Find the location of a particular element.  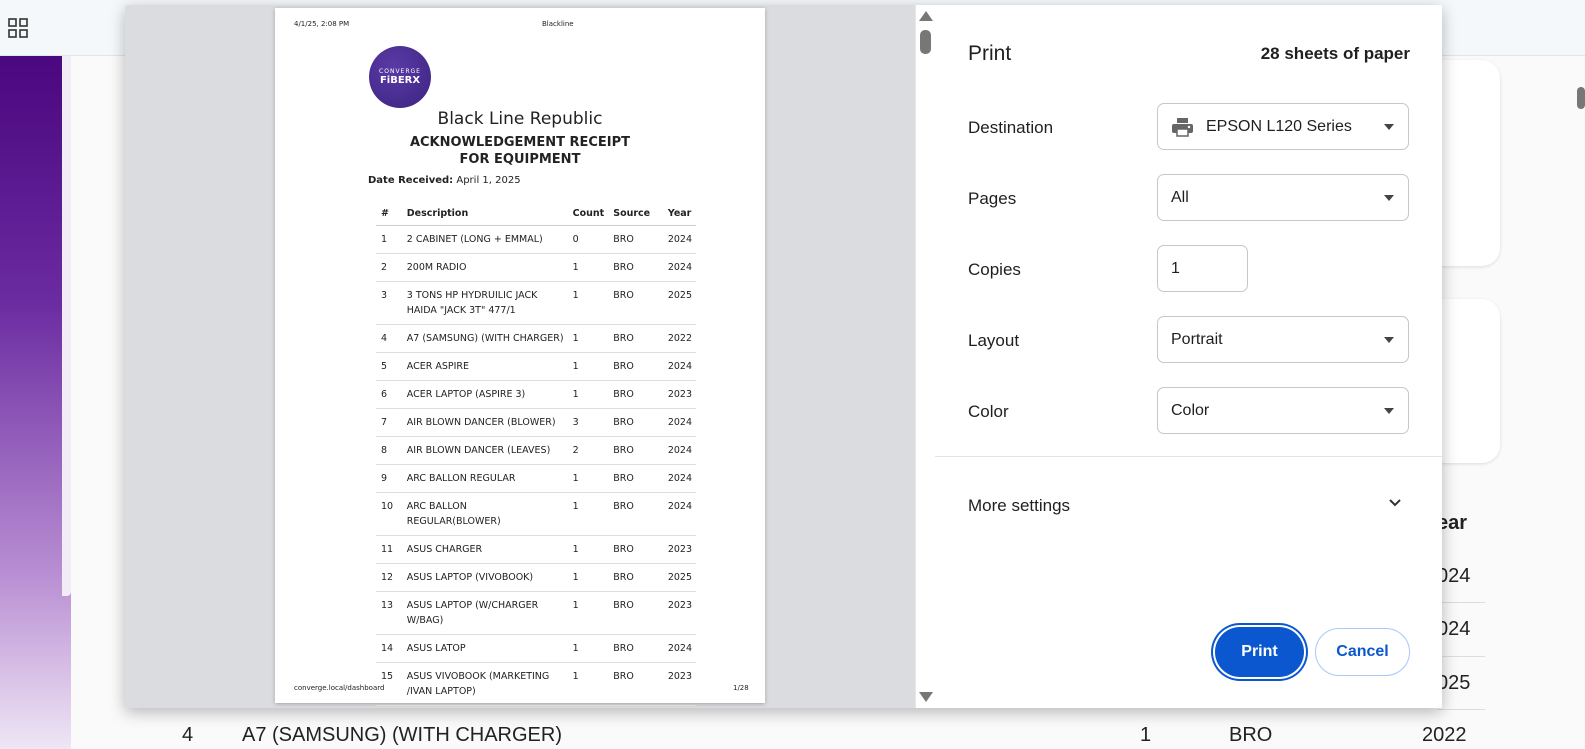

app-sidebar is located at coordinates (35, 402).